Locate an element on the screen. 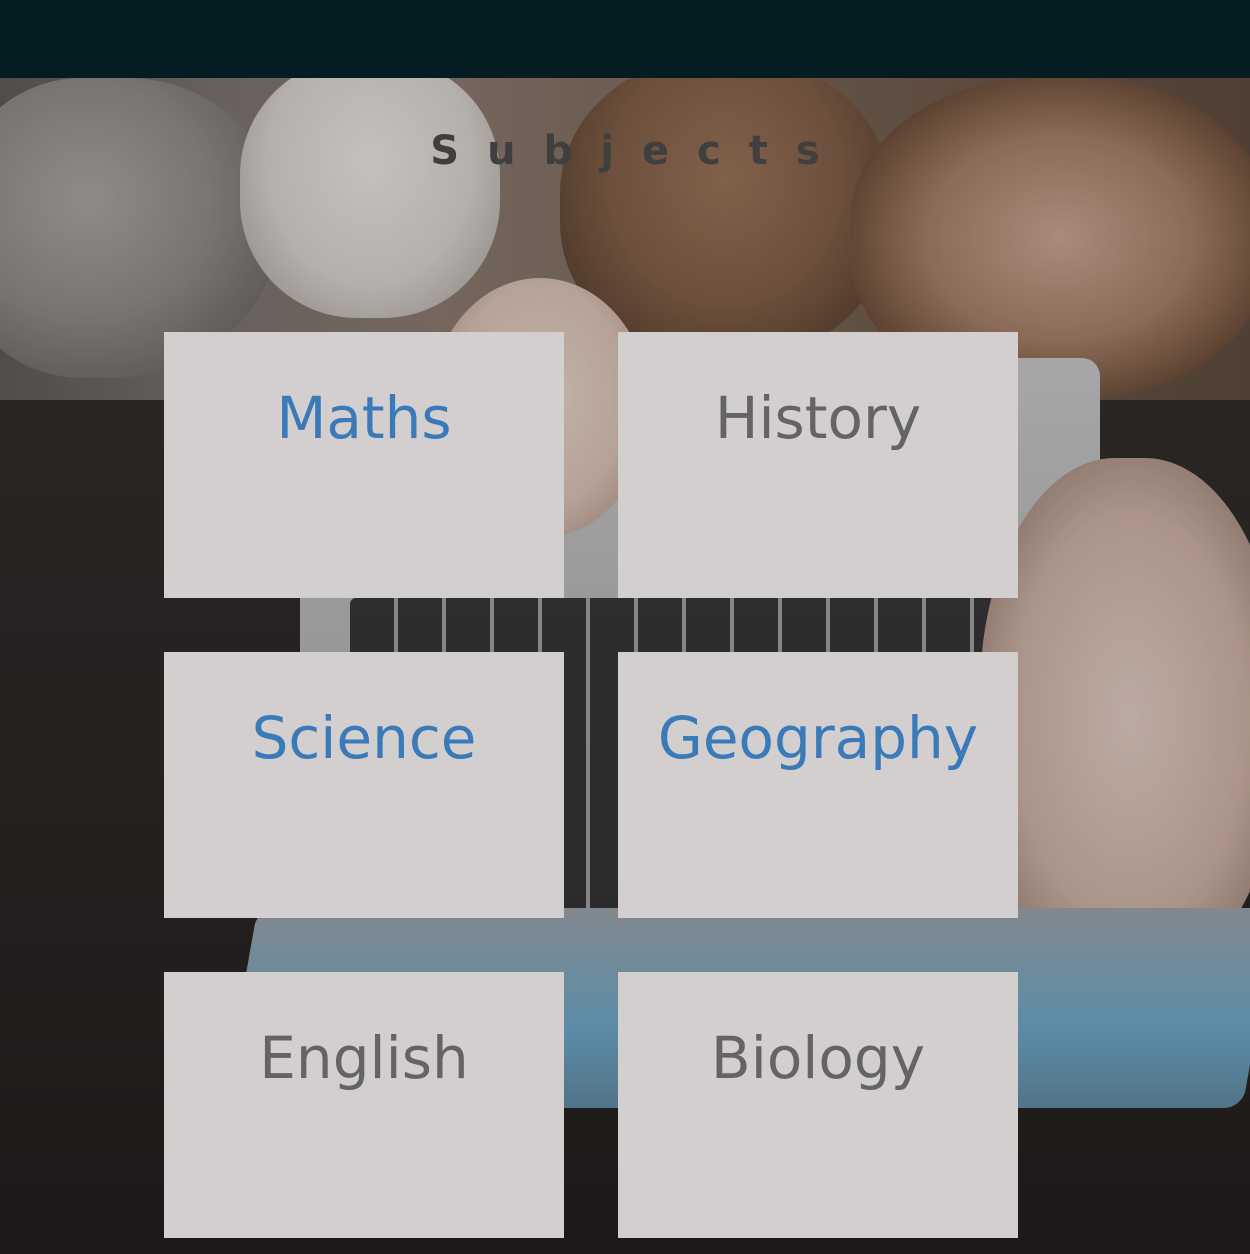 The height and width of the screenshot is (1254, 1250). subject-link-geography: Geography is located at coordinates (818, 738).